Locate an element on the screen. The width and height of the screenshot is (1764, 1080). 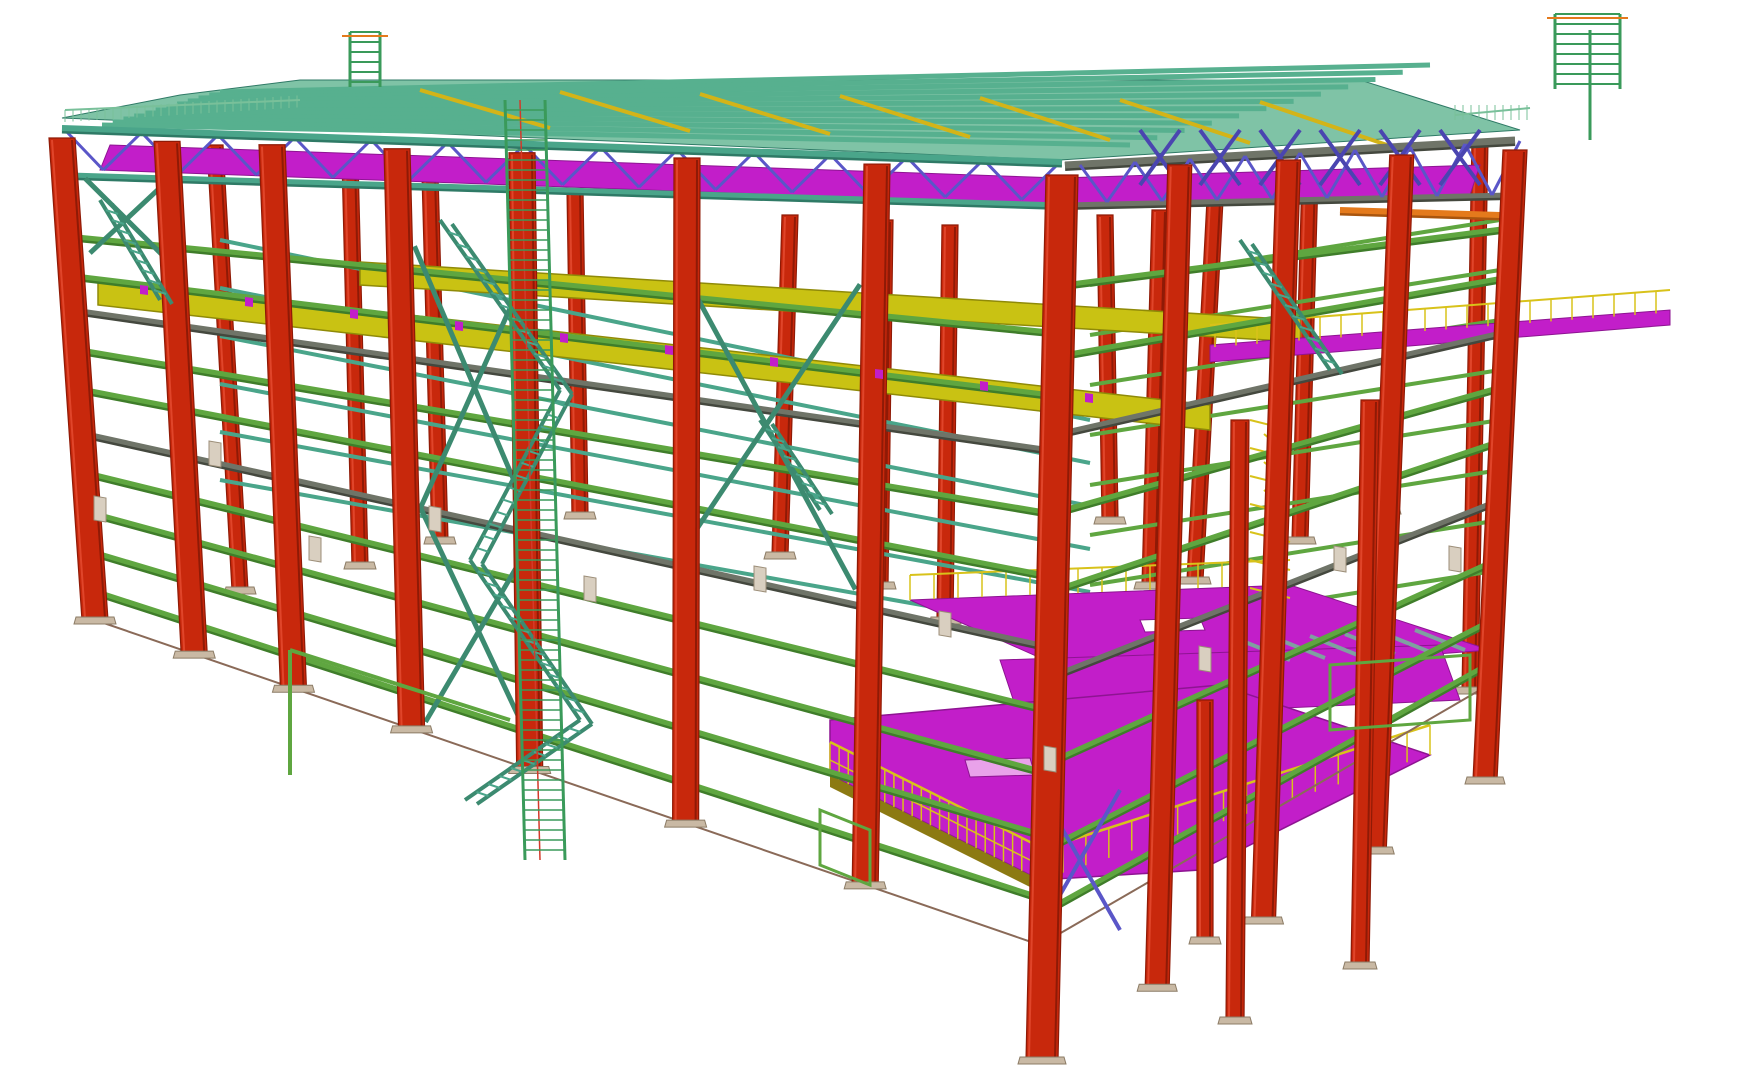
platform-support-column-2-base-plate is located at coordinates (1360, 965).